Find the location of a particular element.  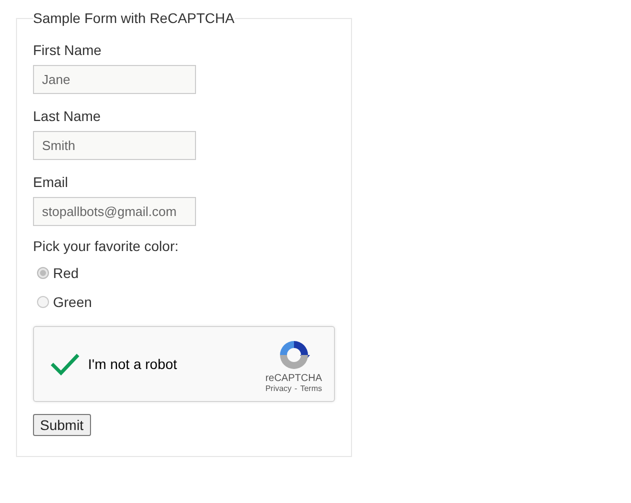

input-field: stopallbots@gmail.com is located at coordinates (114, 211).